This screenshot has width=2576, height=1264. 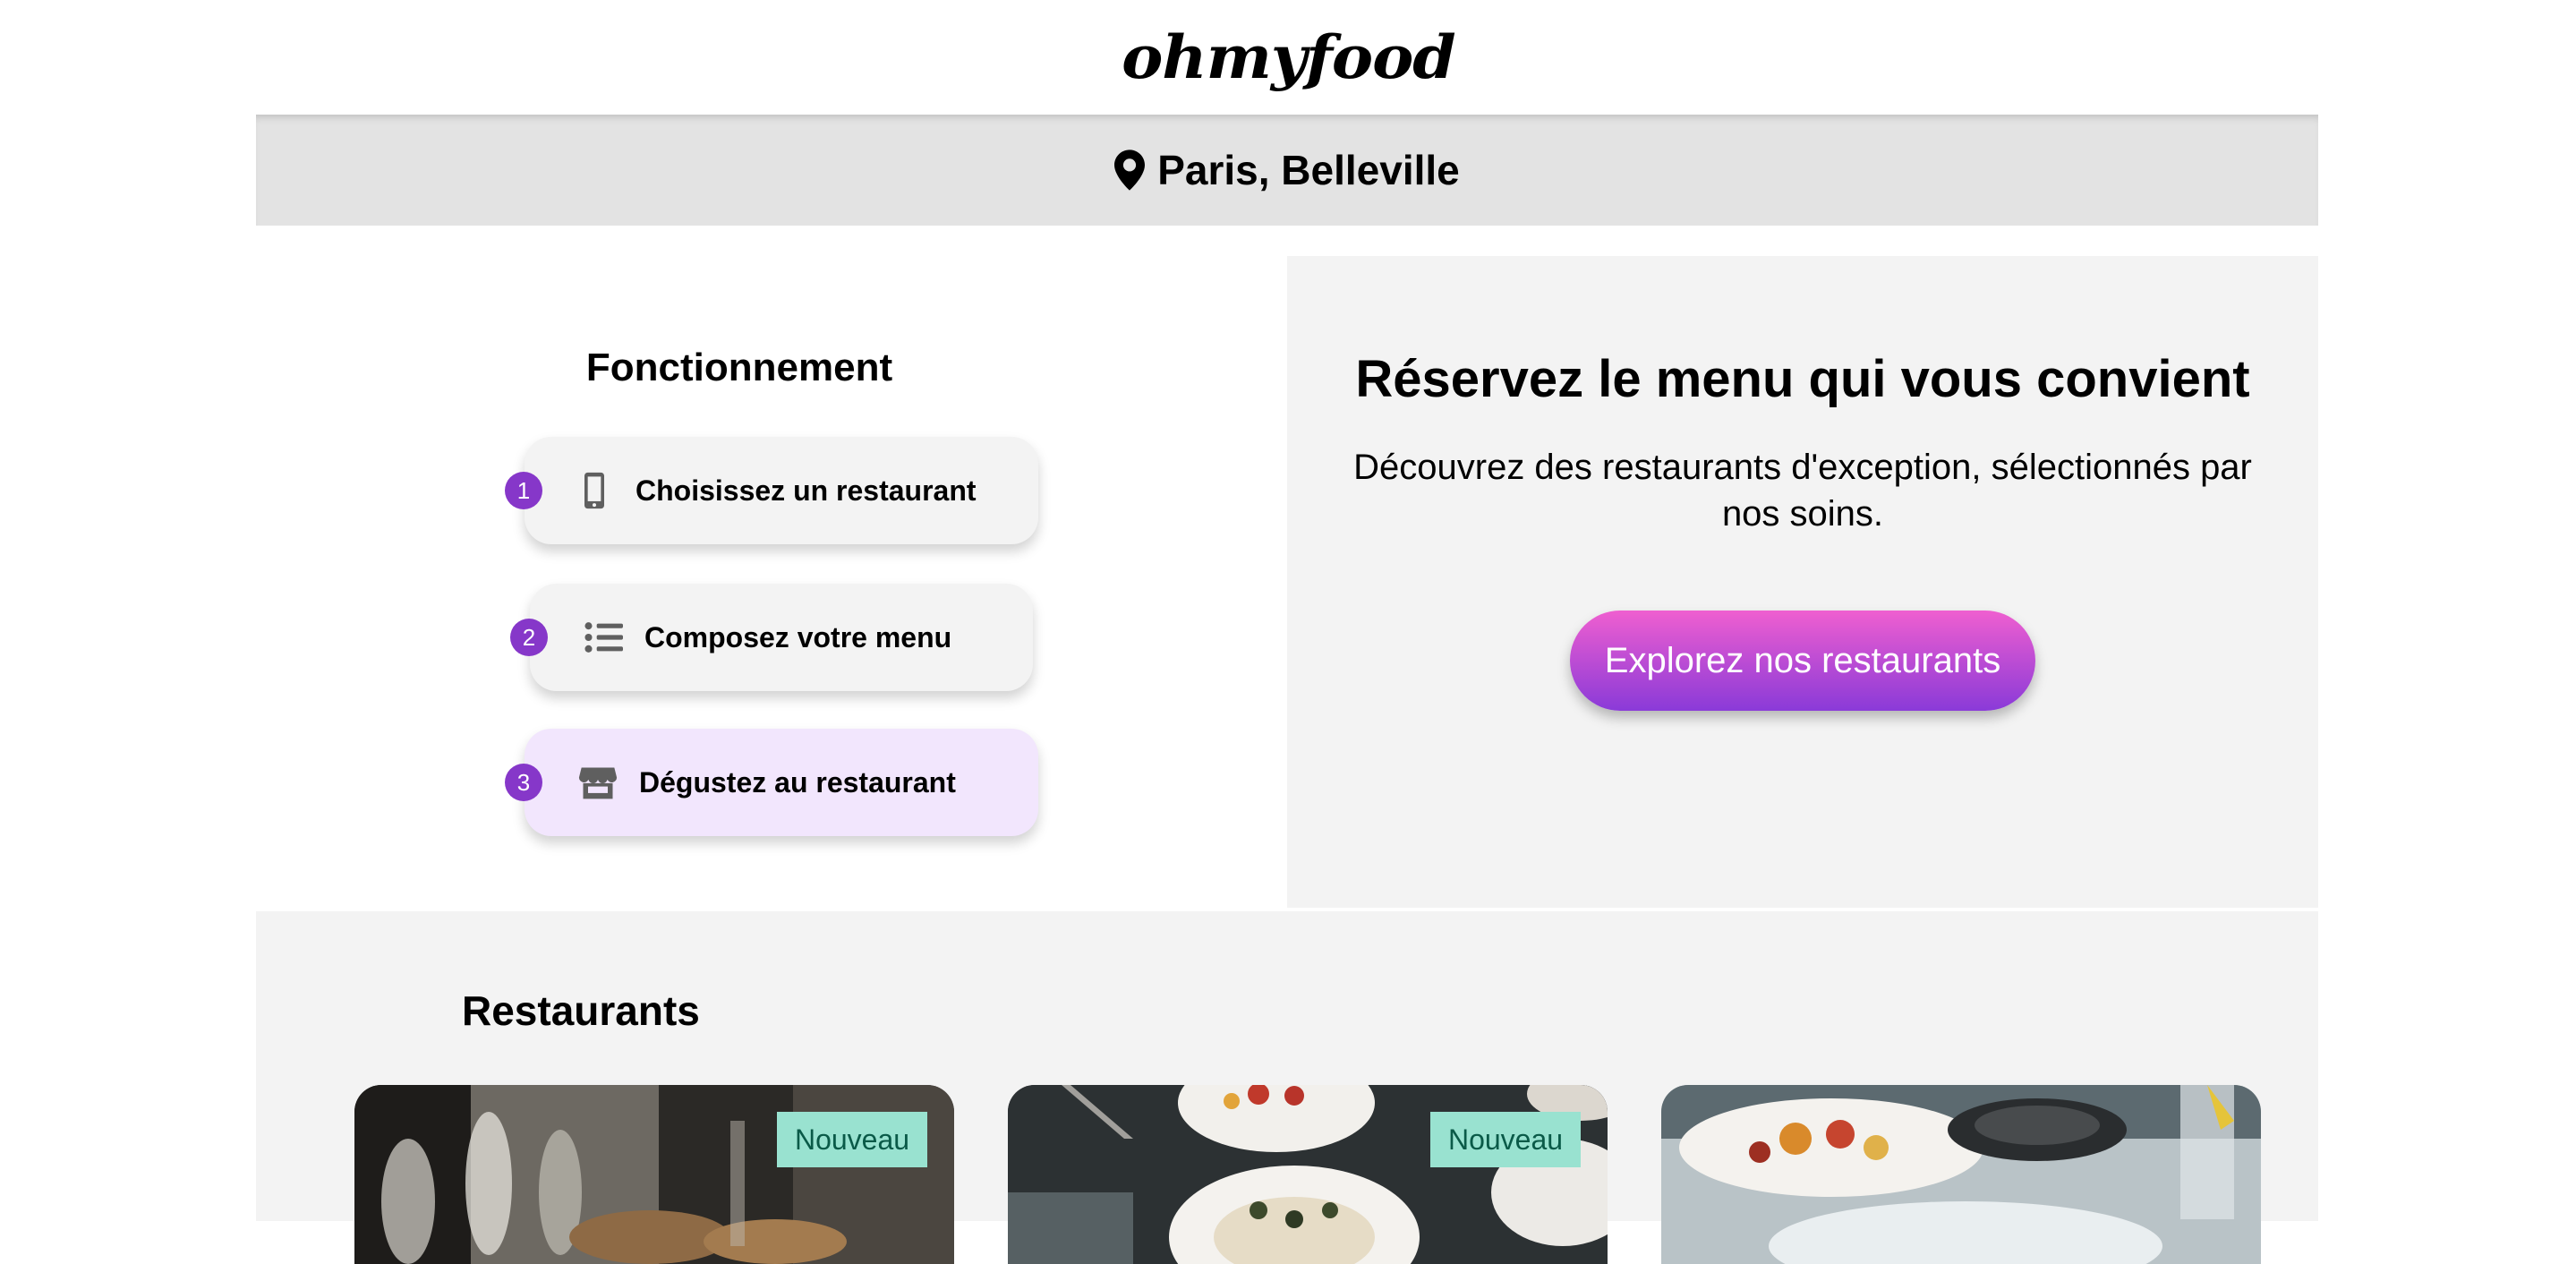 I want to click on store-icon, so click(x=598, y=783).